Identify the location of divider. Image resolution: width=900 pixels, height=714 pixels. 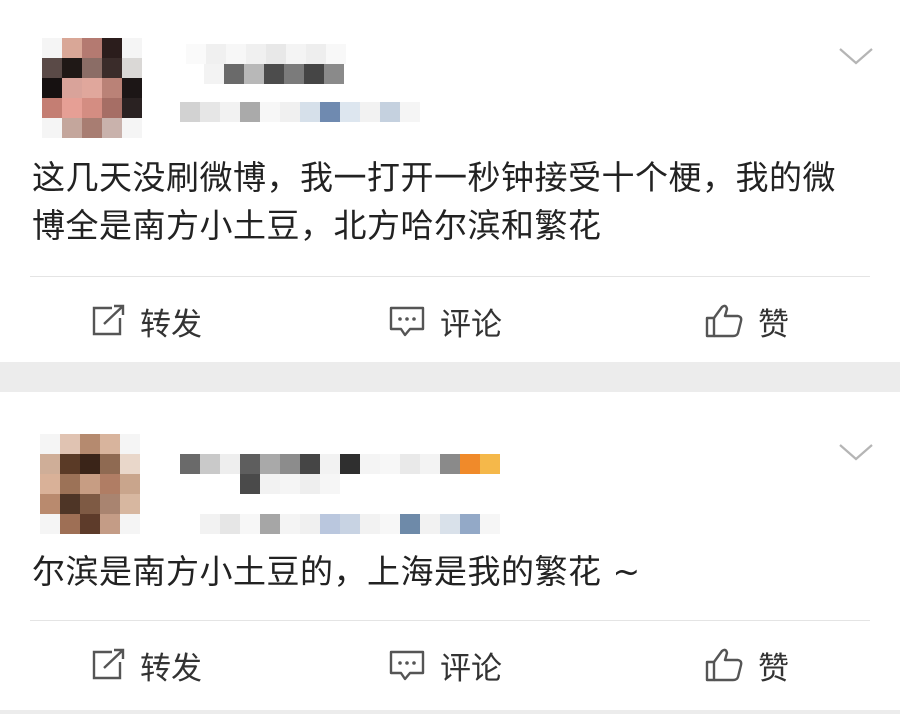
(450, 276).